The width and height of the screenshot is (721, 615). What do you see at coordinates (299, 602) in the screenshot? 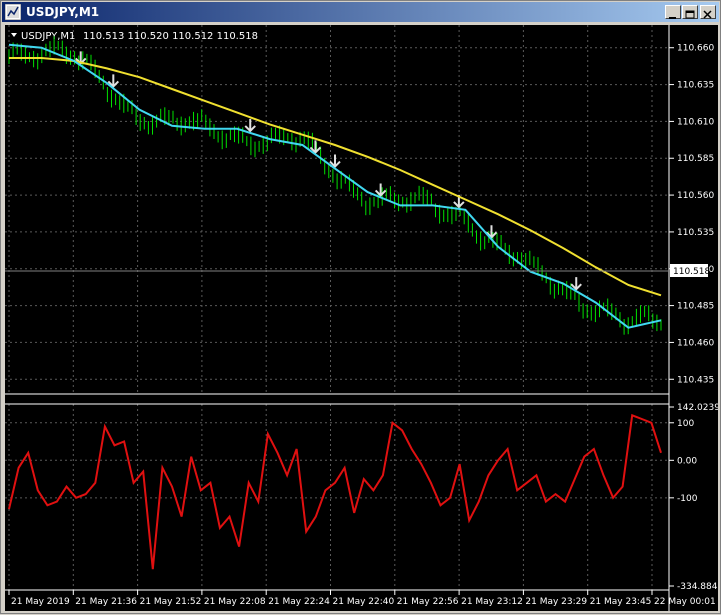
I see `time-label: 21 May 22:24` at bounding box center [299, 602].